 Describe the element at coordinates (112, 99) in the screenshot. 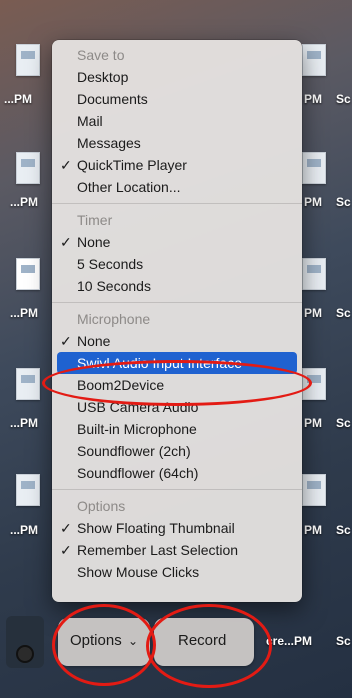

I see `menu-item-label: Documents` at that location.